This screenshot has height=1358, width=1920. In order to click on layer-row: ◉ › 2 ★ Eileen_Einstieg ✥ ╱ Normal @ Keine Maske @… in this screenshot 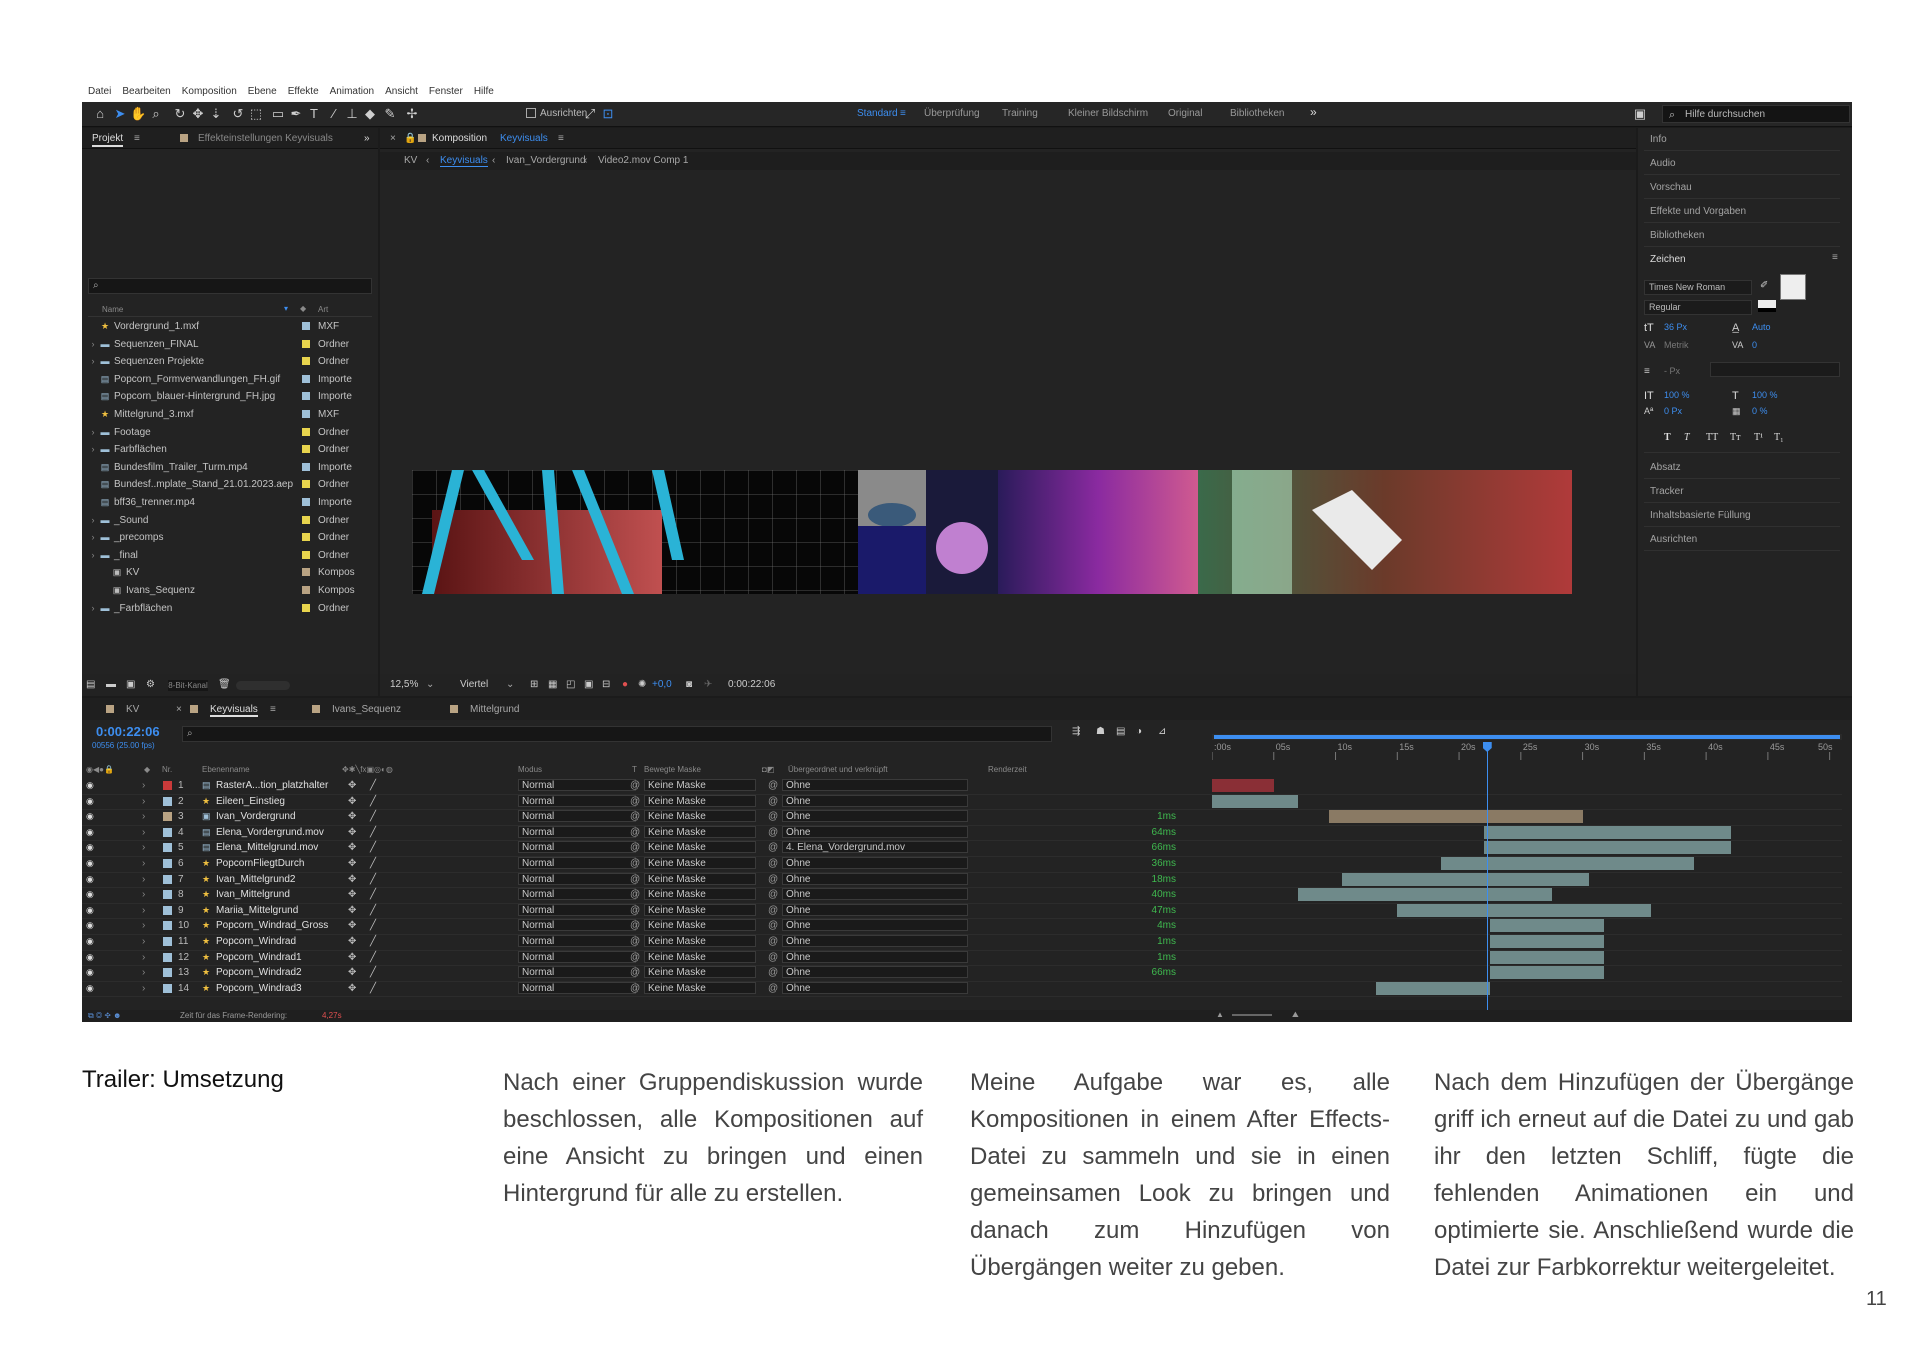, I will do `click(647, 802)`.